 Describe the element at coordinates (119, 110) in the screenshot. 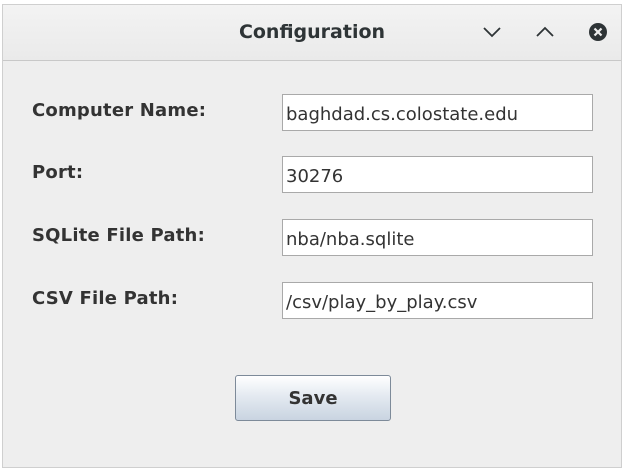

I see `computer-name-label: Computer Name:` at that location.